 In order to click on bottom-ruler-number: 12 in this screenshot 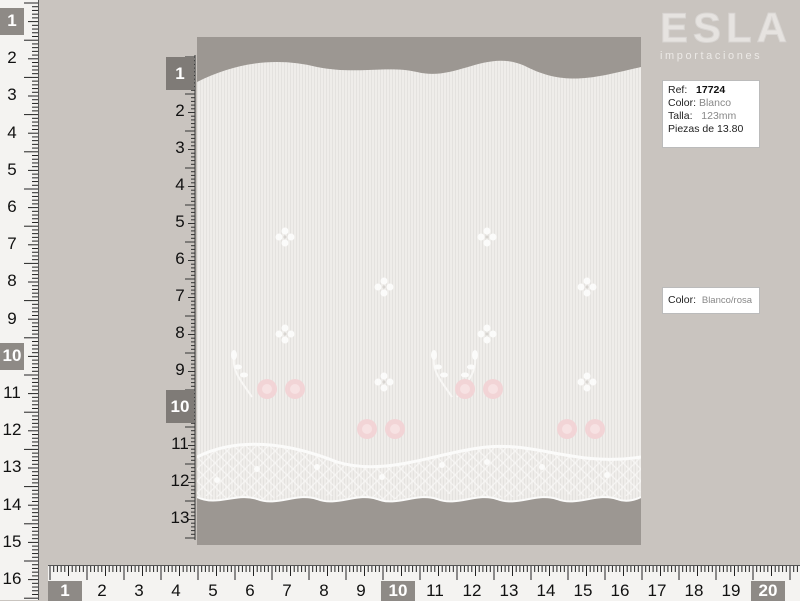, I will do `click(472, 590)`.